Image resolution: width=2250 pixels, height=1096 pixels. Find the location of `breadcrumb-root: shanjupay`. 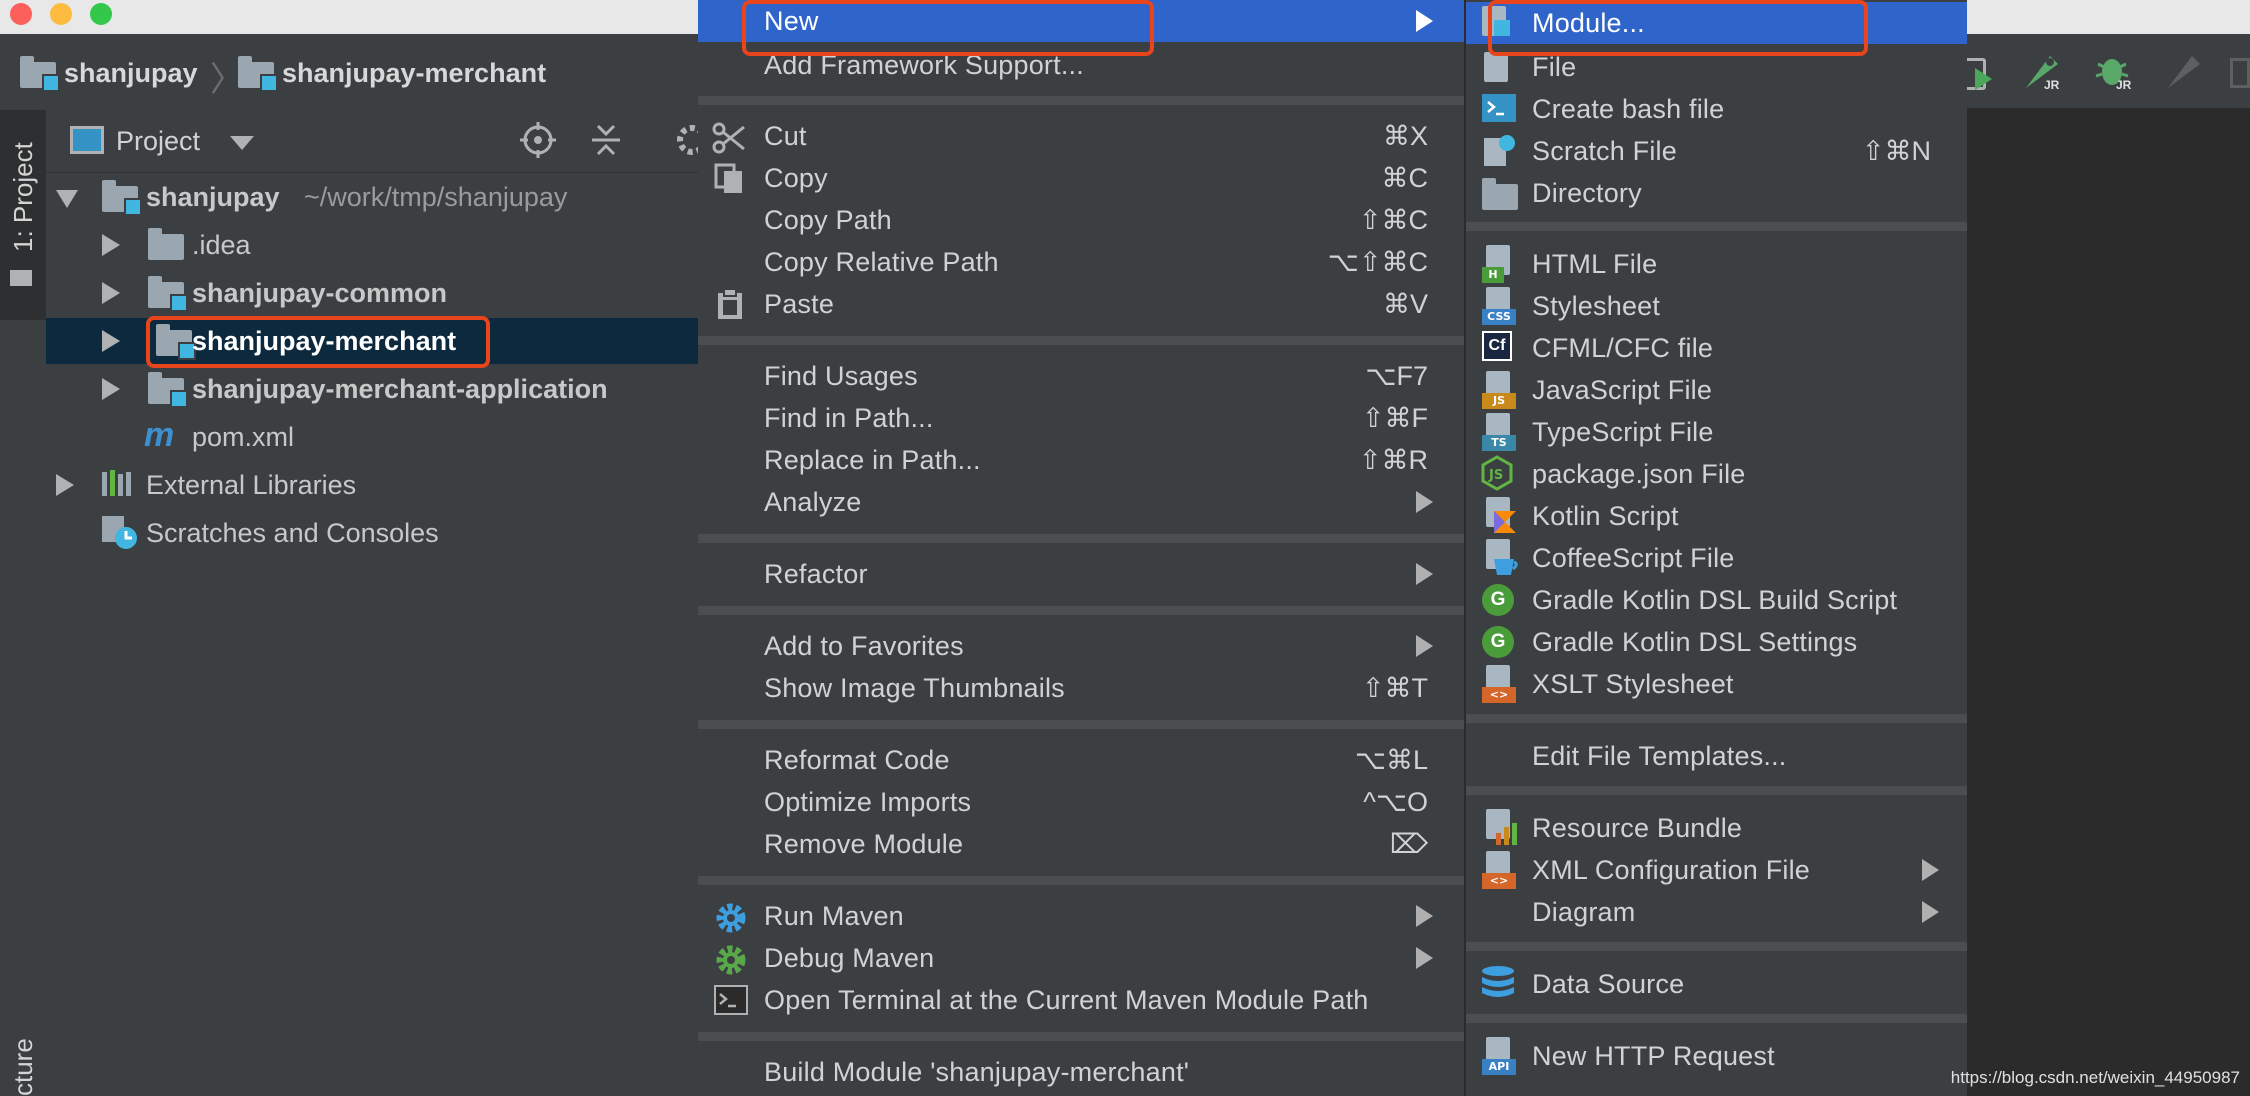

breadcrumb-root: shanjupay is located at coordinates (131, 73).